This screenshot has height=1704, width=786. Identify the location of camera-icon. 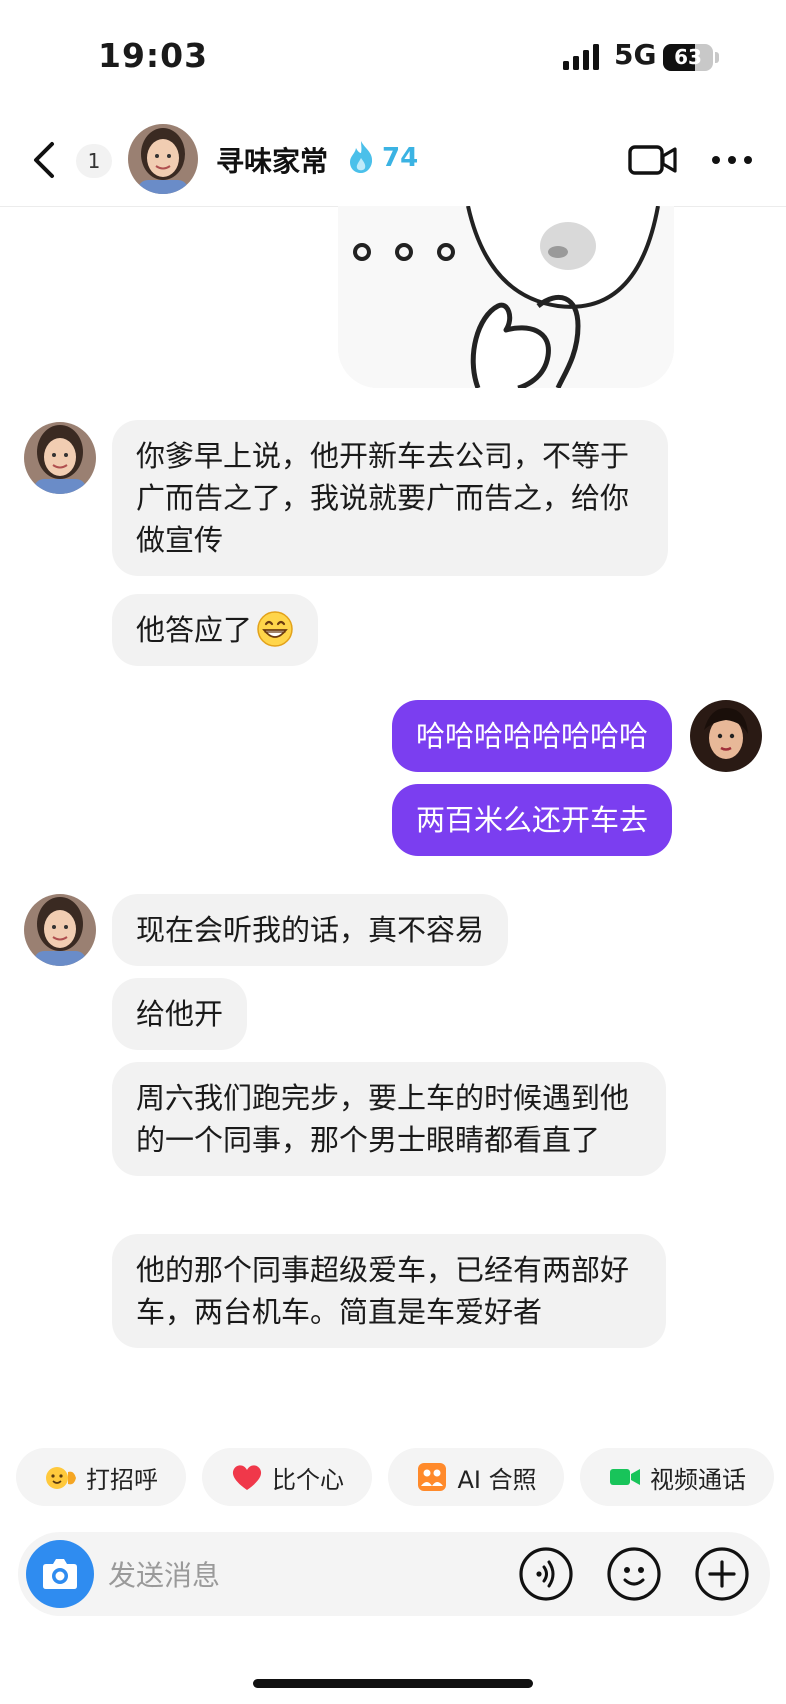
(60, 1574).